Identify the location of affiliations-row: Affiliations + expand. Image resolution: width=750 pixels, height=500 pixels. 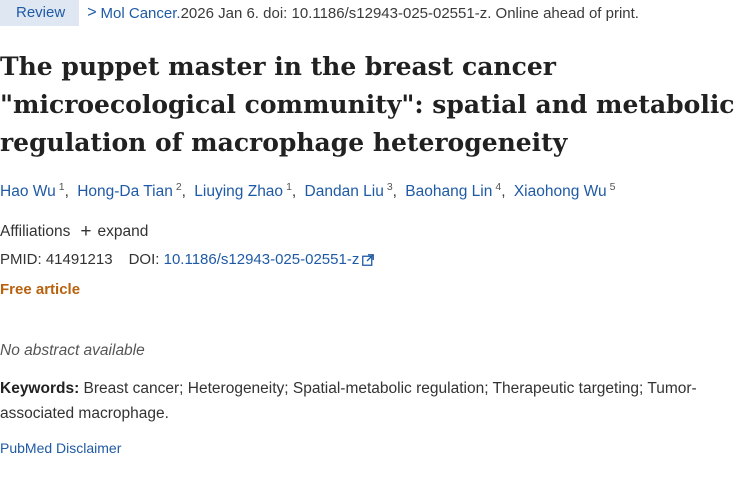
(74, 231).